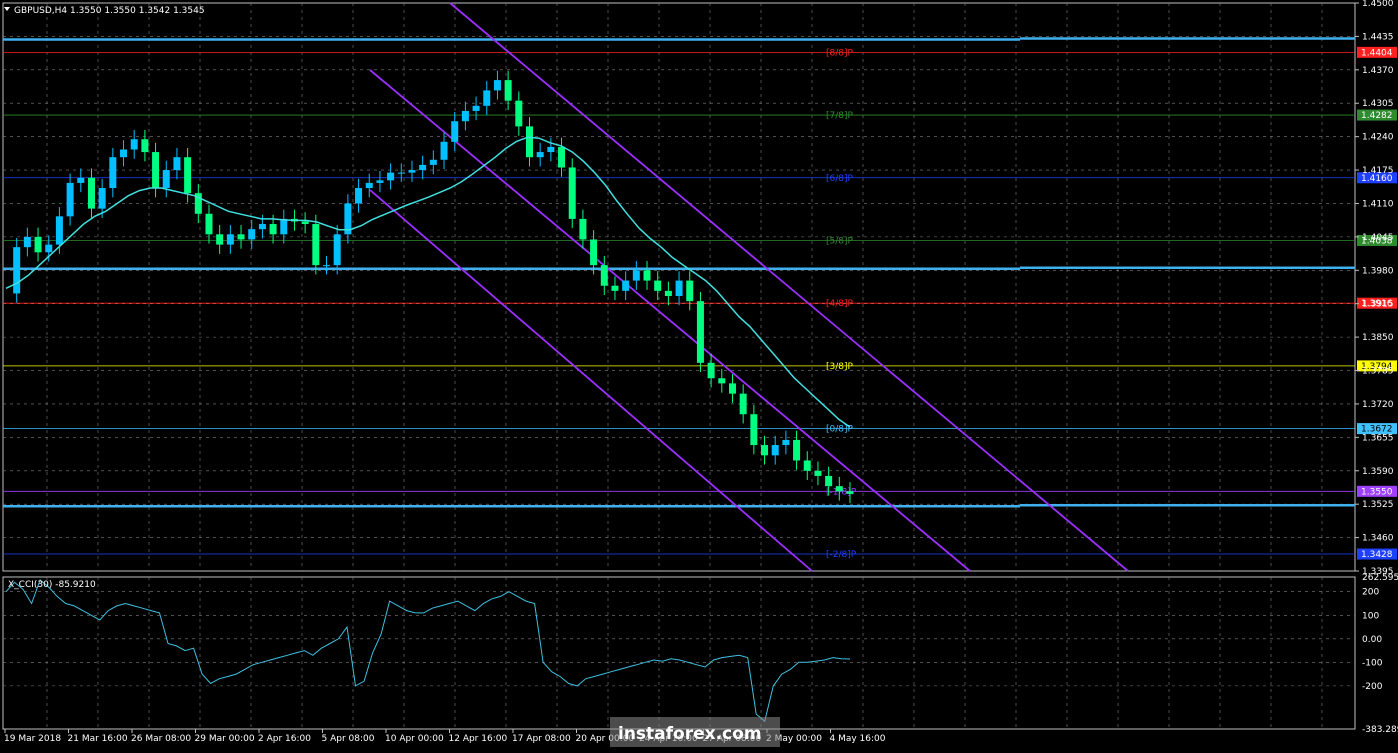  What do you see at coordinates (840, 53) in the screenshot?
I see `level-label: [8/8]P` at bounding box center [840, 53].